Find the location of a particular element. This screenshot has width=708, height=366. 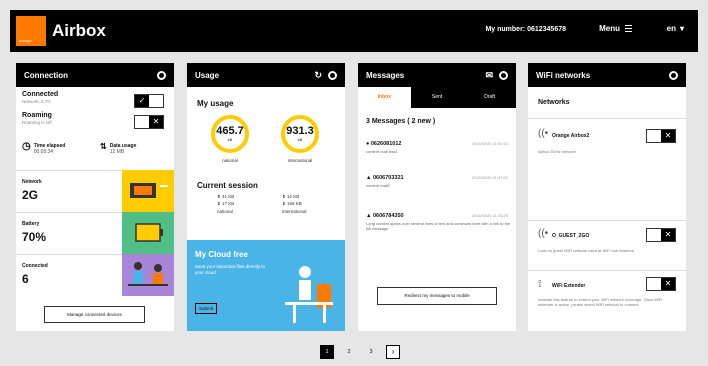

people-icon is located at coordinates (148, 274).